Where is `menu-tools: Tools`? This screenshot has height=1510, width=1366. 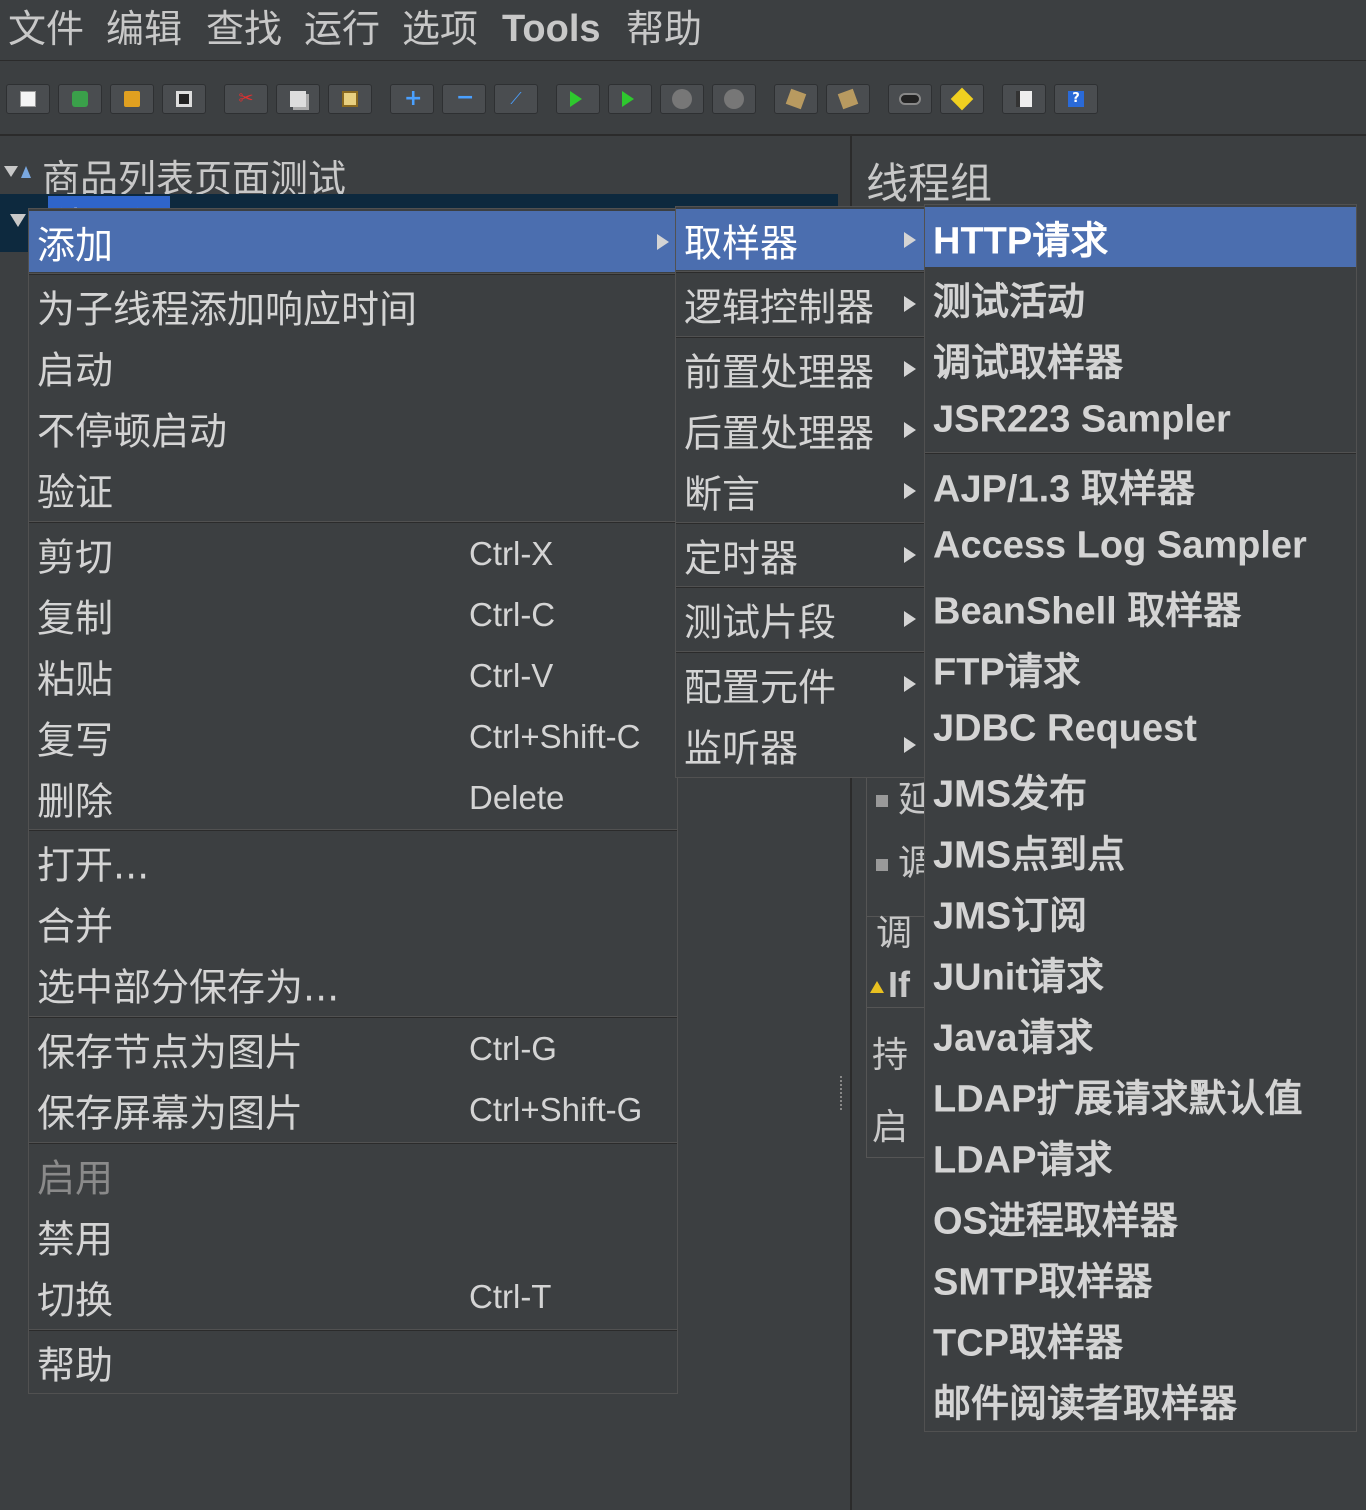
menu-tools: Tools is located at coordinates (551, 29).